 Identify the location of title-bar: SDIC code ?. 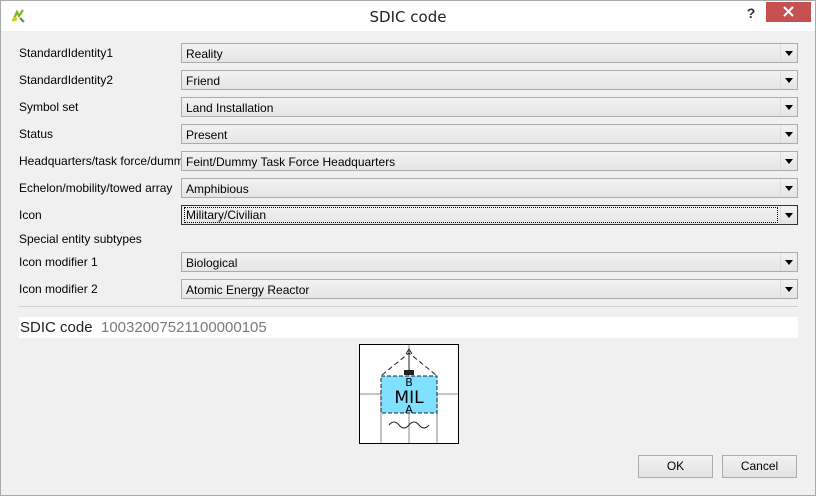
(408, 16).